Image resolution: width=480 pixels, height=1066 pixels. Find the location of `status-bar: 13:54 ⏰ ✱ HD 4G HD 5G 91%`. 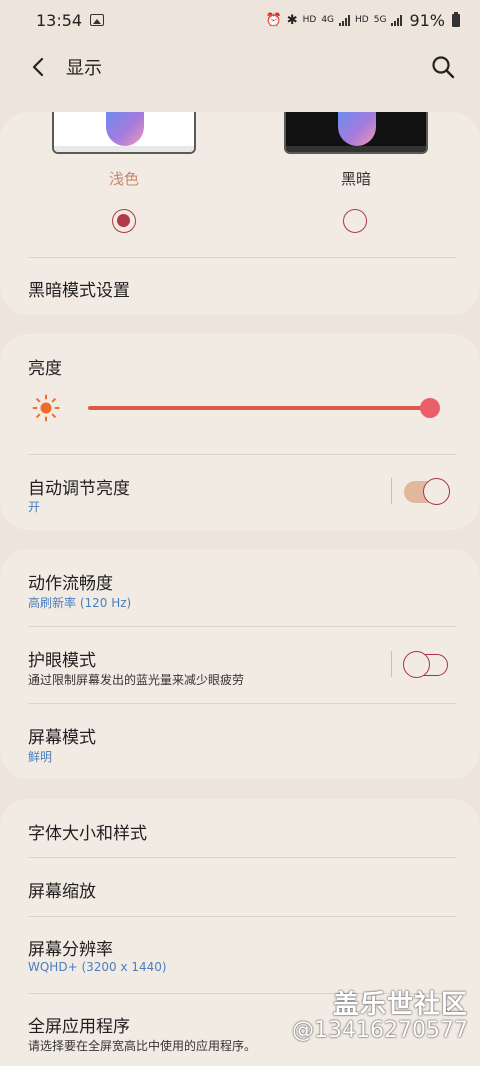

status-bar: 13:54 ⏰ ✱ HD 4G HD 5G 91% is located at coordinates (240, 20).